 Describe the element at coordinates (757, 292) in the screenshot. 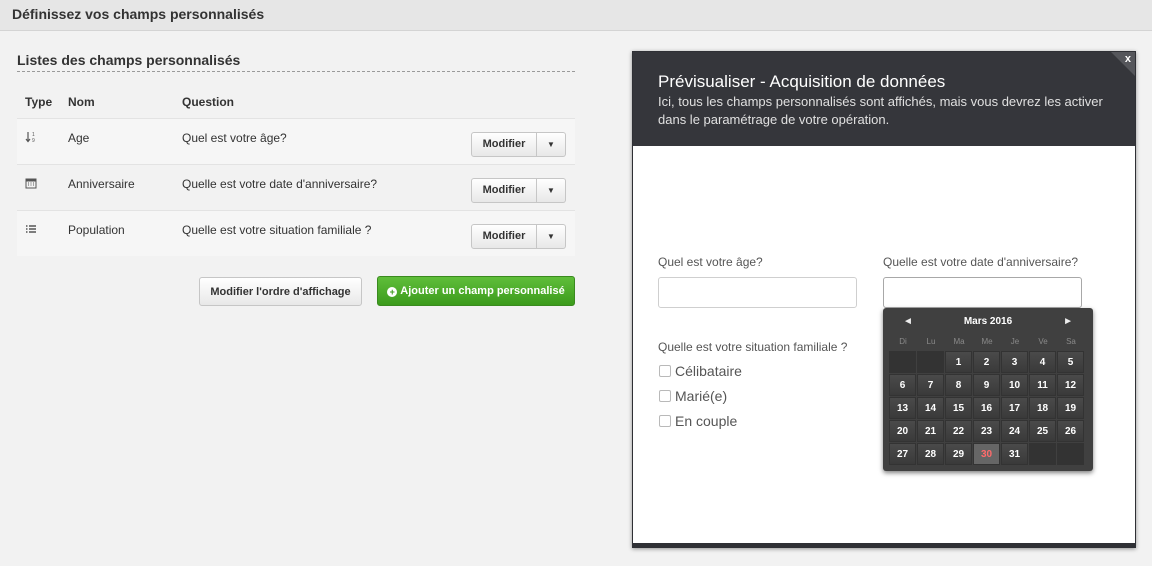

I see `age-input` at that location.